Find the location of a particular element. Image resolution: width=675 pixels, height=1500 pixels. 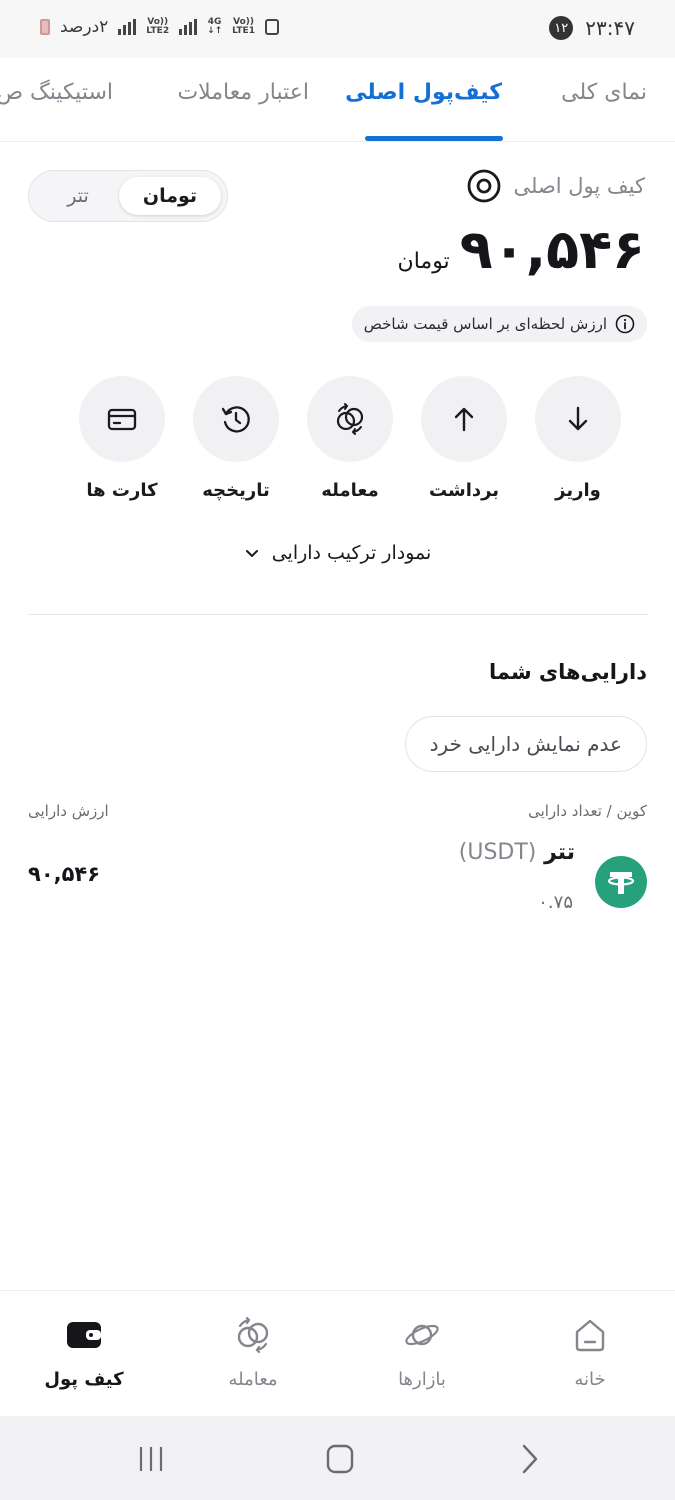

wallet-title-row: کیف پول اصلی is located at coordinates (556, 186).